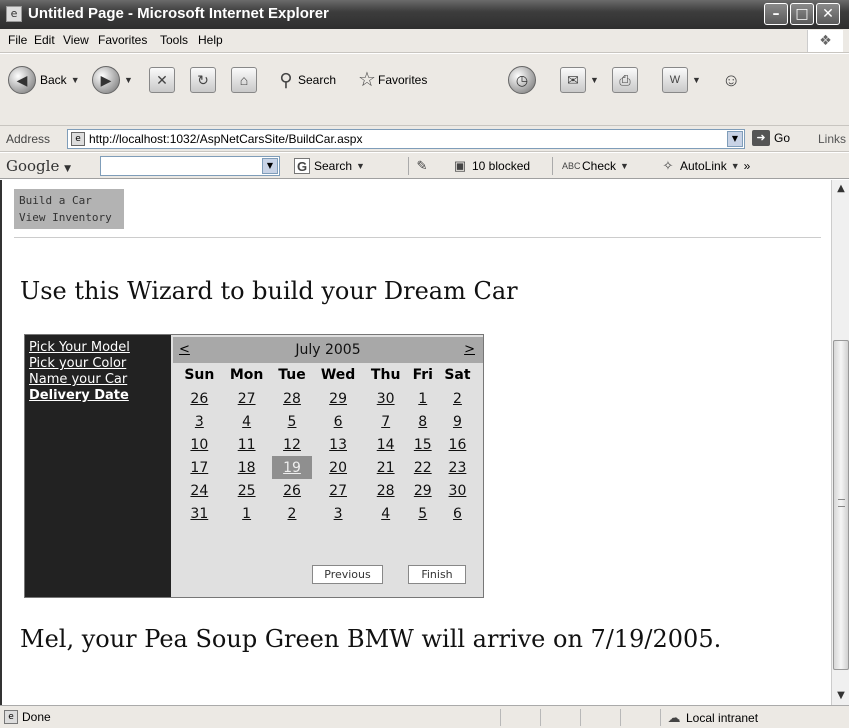 The height and width of the screenshot is (728, 849). What do you see at coordinates (38, 166) in the screenshot?
I see `google-logo: Google ▼` at bounding box center [38, 166].